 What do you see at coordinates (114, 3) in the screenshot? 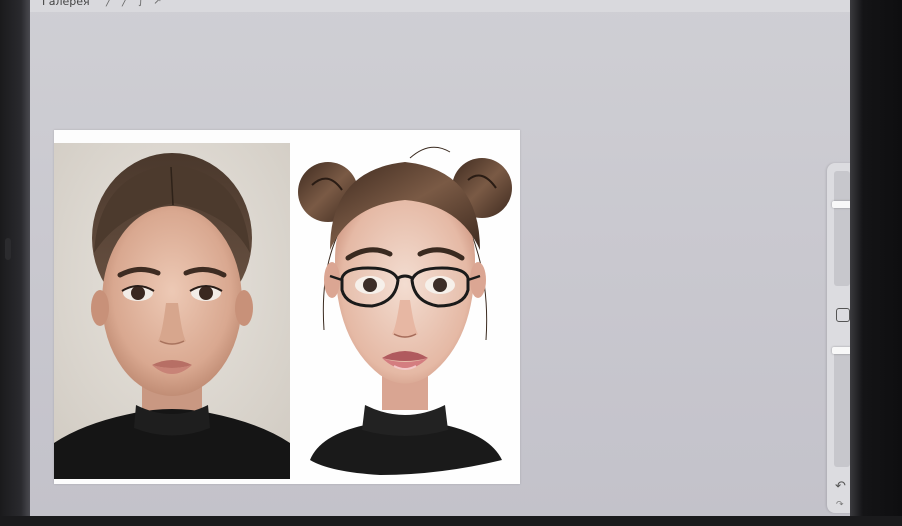
I see `wrench-icon: ╱` at bounding box center [114, 3].